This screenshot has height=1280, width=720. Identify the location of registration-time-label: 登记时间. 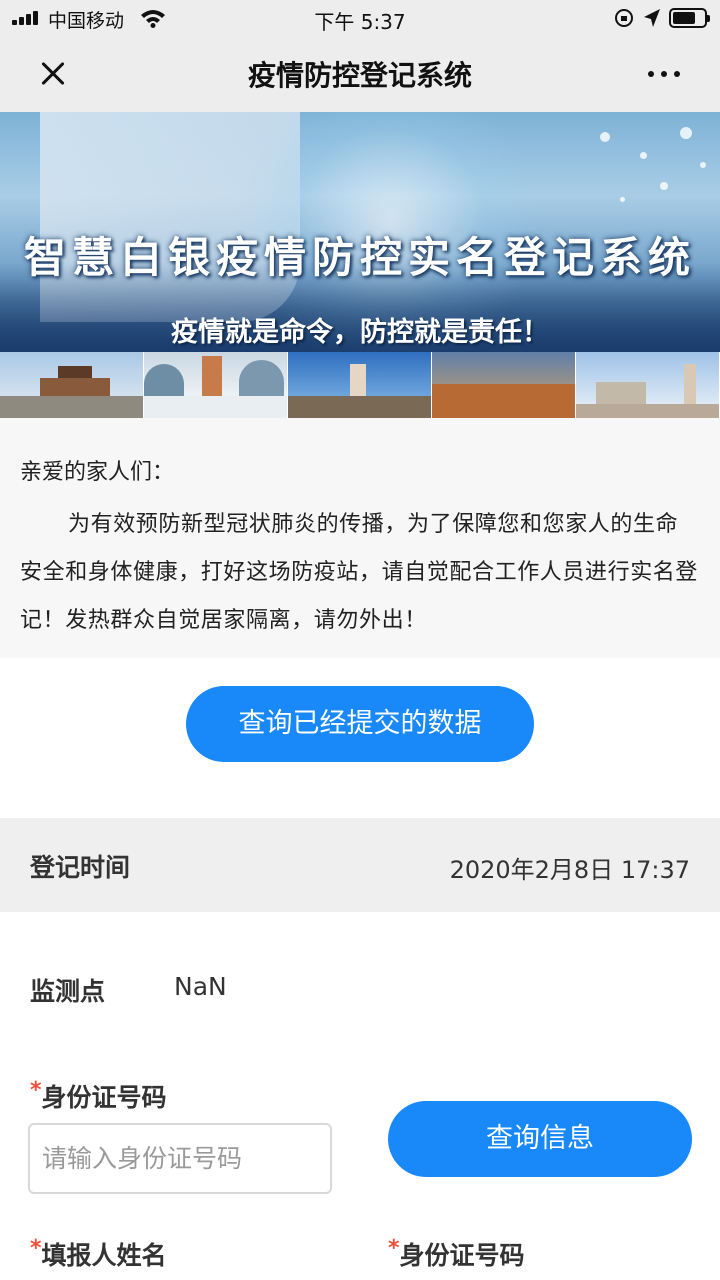
(80, 867).